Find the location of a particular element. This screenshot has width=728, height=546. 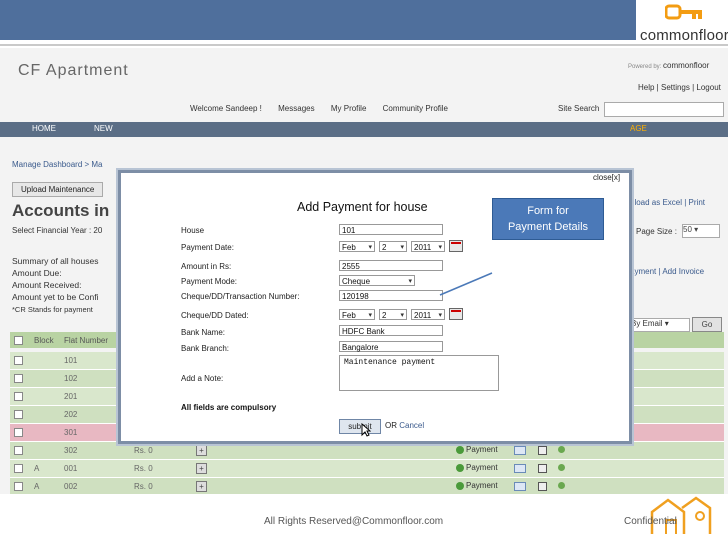

slide-header: commonfloor is located at coordinates (364, 23).